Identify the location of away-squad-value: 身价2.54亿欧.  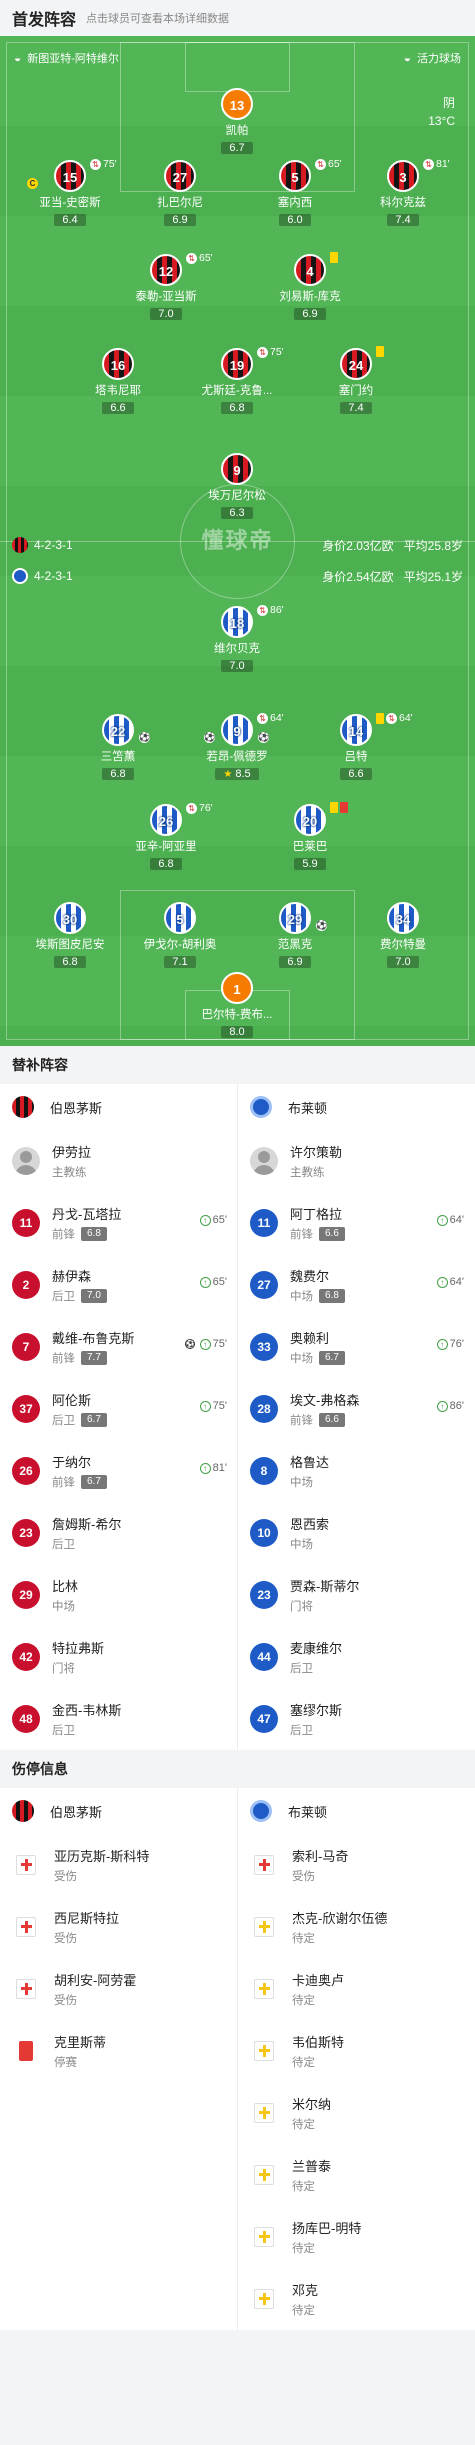
(358, 576).